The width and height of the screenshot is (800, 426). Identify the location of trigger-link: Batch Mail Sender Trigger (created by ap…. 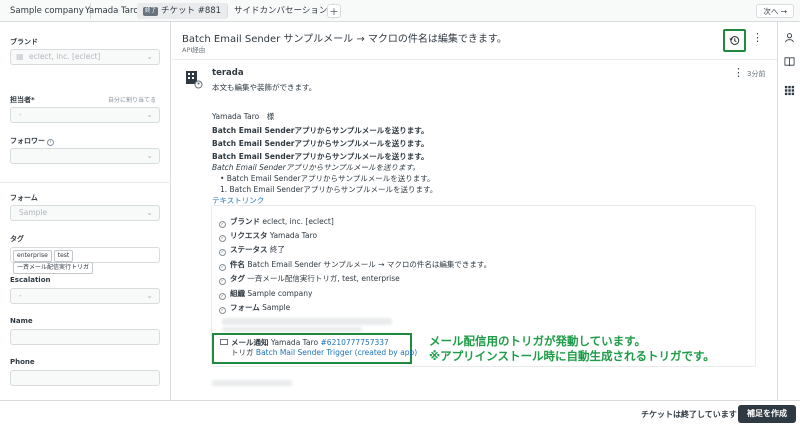
(336, 352).